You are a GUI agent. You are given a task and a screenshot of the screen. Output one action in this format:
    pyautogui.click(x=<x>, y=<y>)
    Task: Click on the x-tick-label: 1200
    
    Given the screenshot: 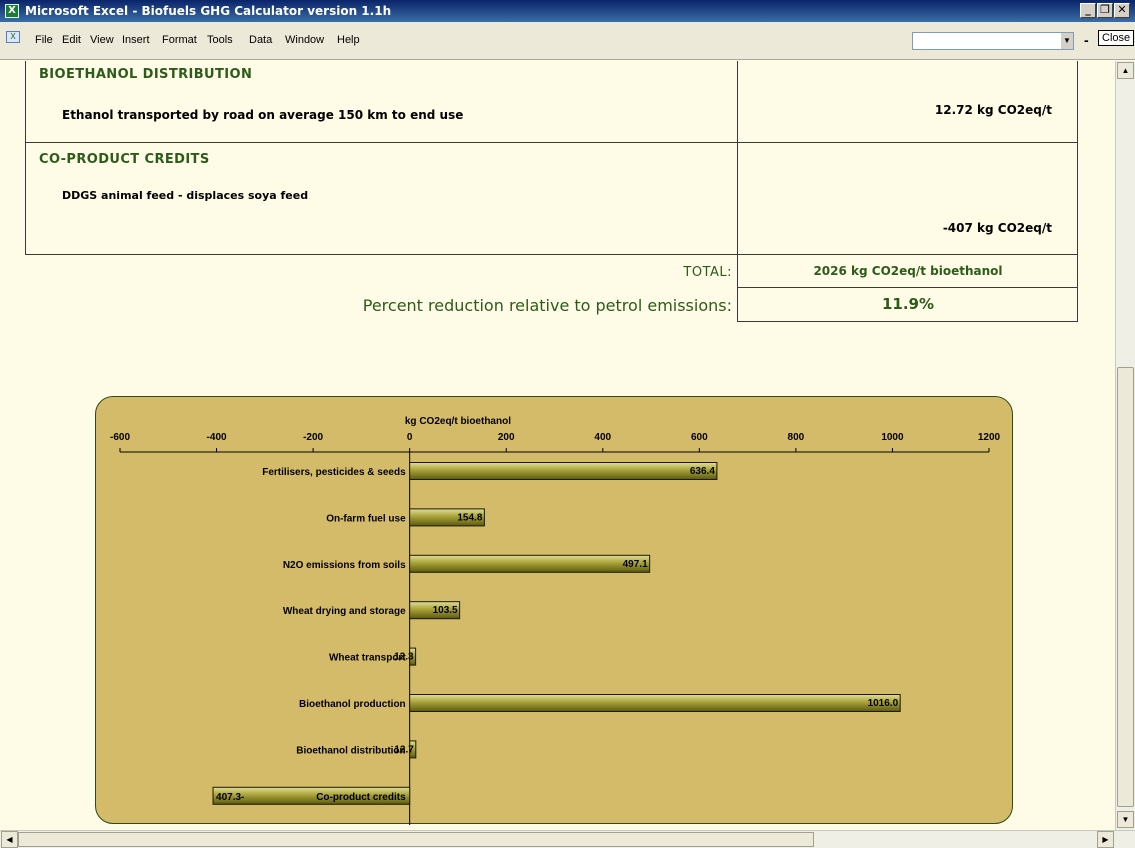 What is the action you would take?
    pyautogui.click(x=989, y=437)
    